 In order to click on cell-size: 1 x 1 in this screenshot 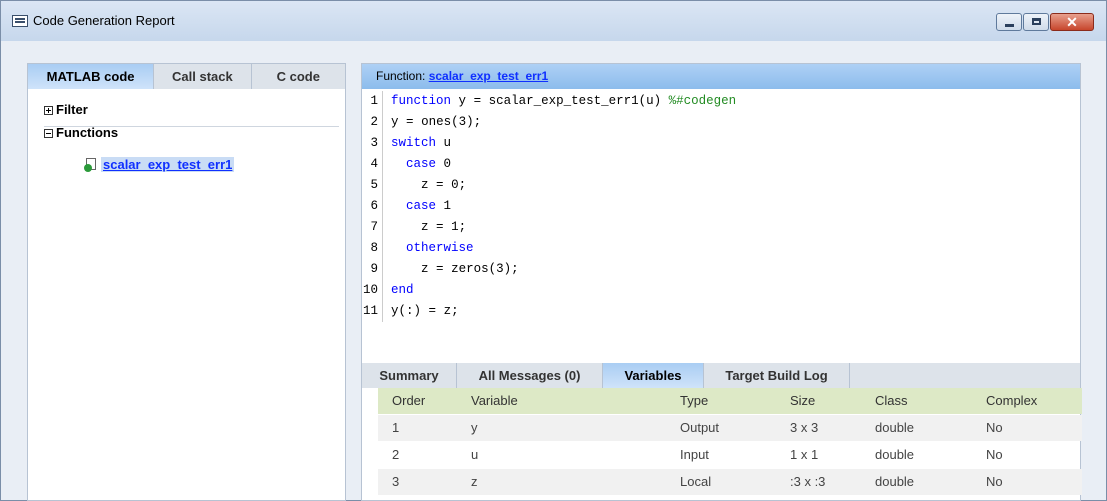, I will do `click(804, 454)`.